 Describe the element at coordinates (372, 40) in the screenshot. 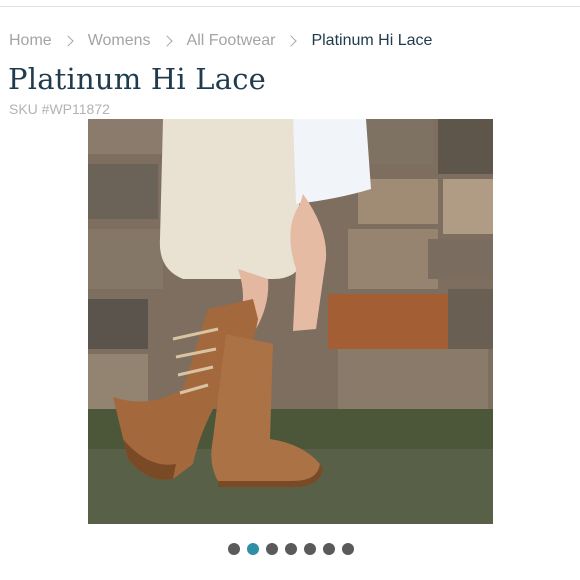

I see `breadcrumb-current-page: Platinum Hi Lace` at that location.